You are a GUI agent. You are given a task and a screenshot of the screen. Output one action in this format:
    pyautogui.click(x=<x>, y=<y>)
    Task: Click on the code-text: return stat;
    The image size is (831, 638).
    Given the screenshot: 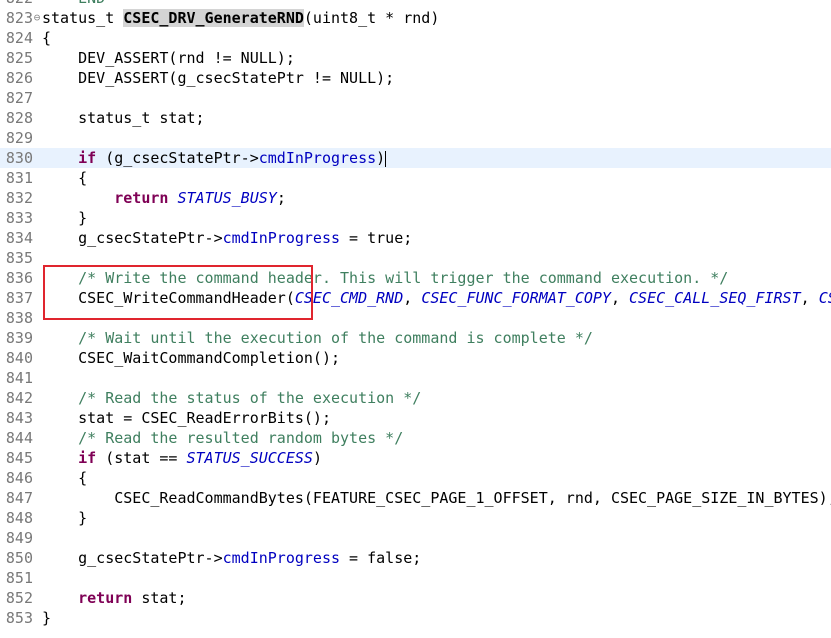 What is the action you would take?
    pyautogui.click(x=114, y=598)
    